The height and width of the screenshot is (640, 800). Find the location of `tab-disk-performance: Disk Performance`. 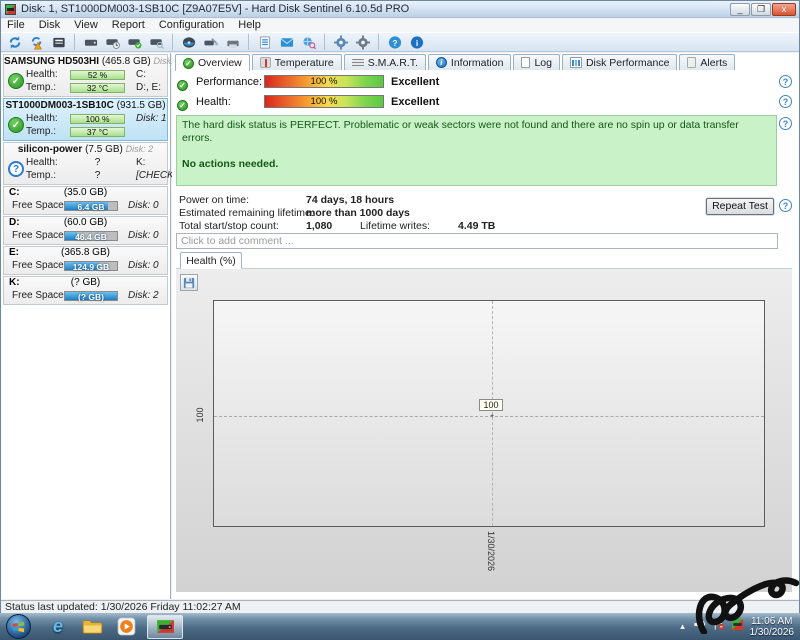

tab-disk-performance: Disk Performance is located at coordinates (619, 62).